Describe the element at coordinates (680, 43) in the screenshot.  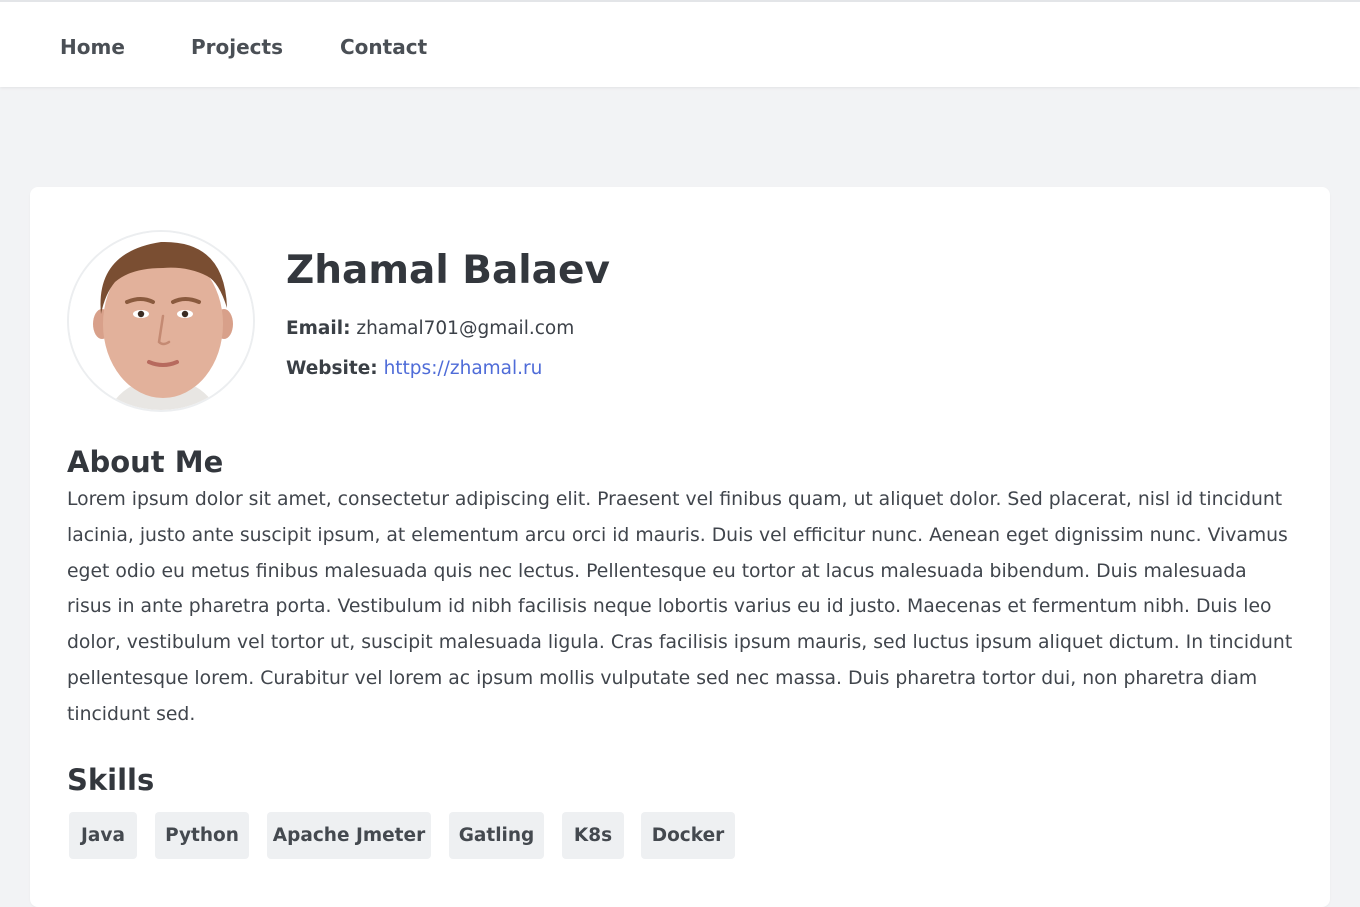
I see `top-navigation: Home Projects Contact` at that location.